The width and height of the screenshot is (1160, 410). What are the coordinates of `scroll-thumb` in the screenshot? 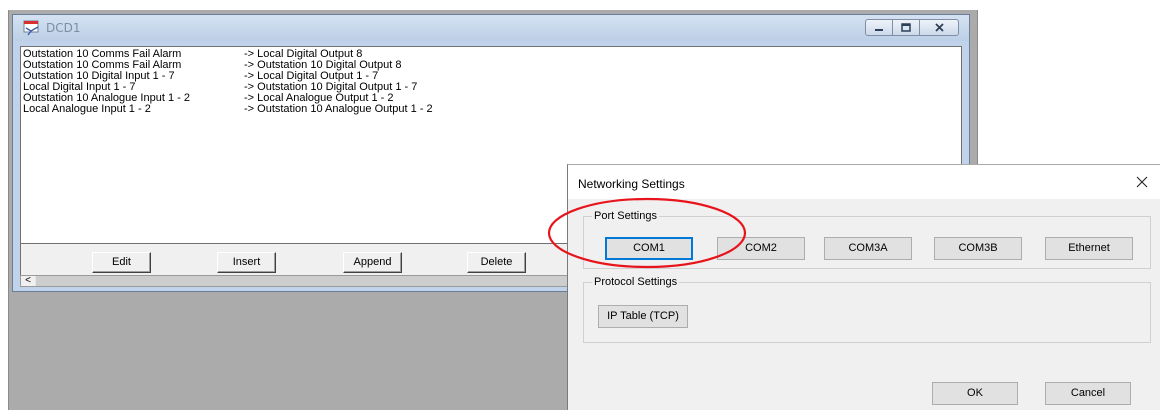 It's located at (306, 281).